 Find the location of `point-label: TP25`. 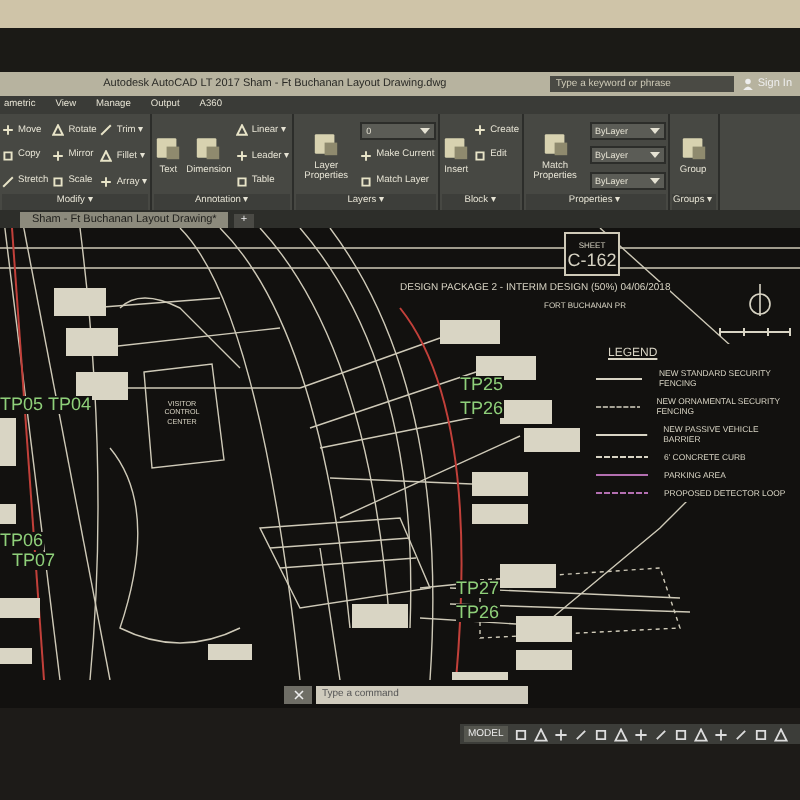

point-label: TP25 is located at coordinates (482, 385).